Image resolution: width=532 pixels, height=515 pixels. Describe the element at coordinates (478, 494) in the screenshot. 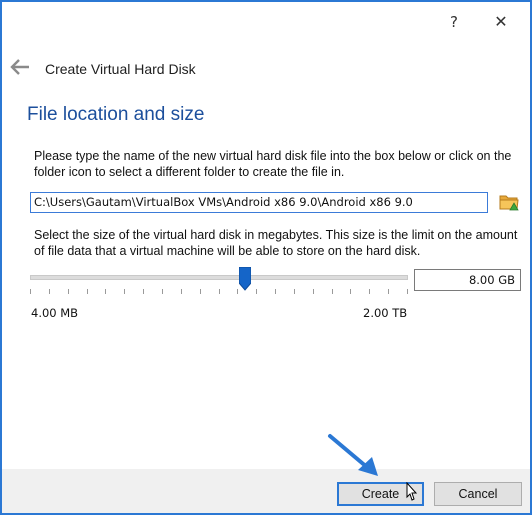

I see `cancel-button: Cancel` at that location.